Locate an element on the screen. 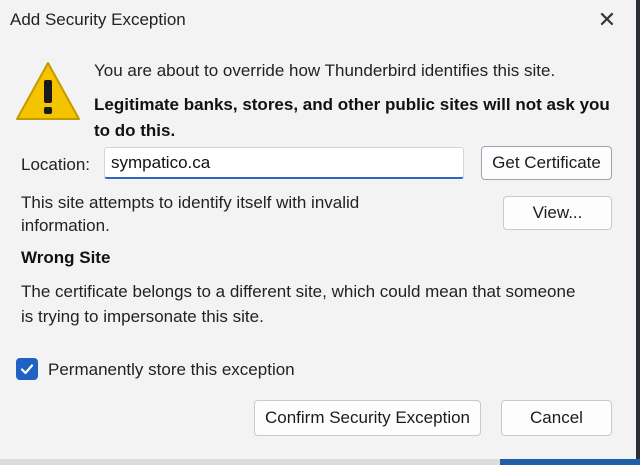 The image size is (640, 465). permanent-checkbox-label: Permanently store this exception is located at coordinates (171, 370).